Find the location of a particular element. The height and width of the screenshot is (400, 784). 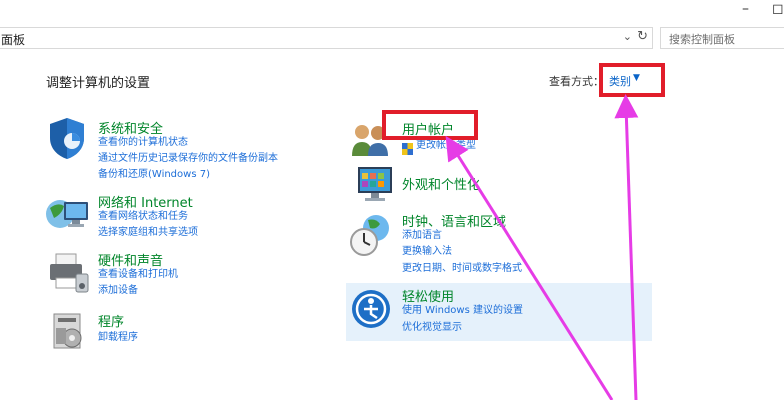

arrow-to-view-by is located at coordinates (626, 247).